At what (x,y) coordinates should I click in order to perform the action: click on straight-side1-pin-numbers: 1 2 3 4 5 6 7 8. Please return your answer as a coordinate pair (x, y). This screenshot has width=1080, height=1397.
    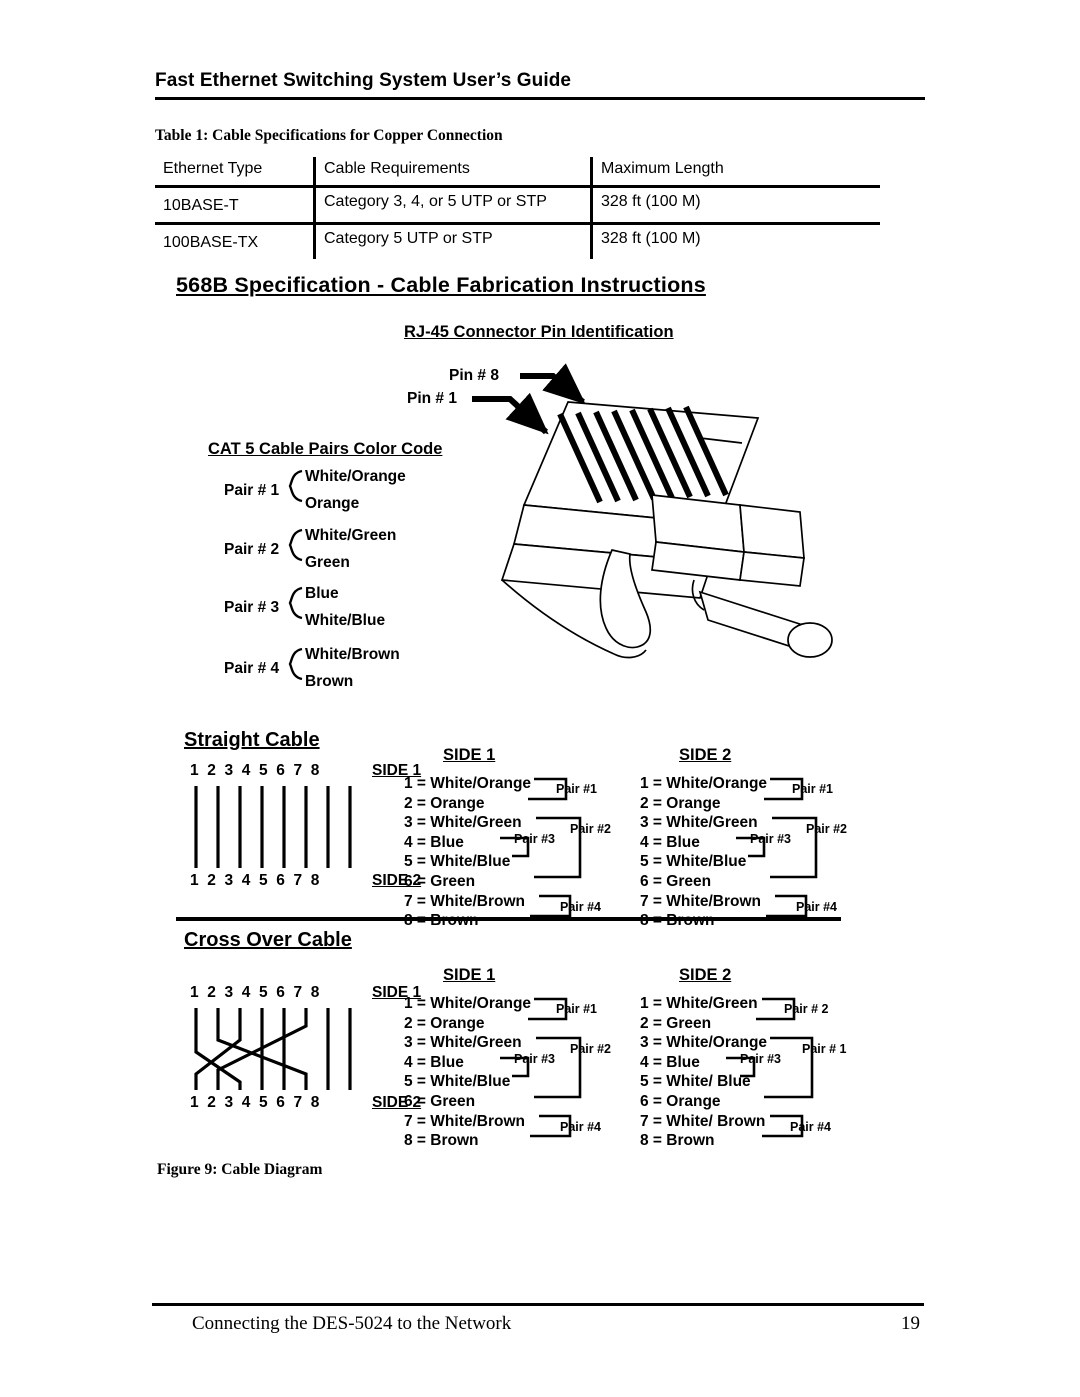
    Looking at the image, I should click on (254, 771).